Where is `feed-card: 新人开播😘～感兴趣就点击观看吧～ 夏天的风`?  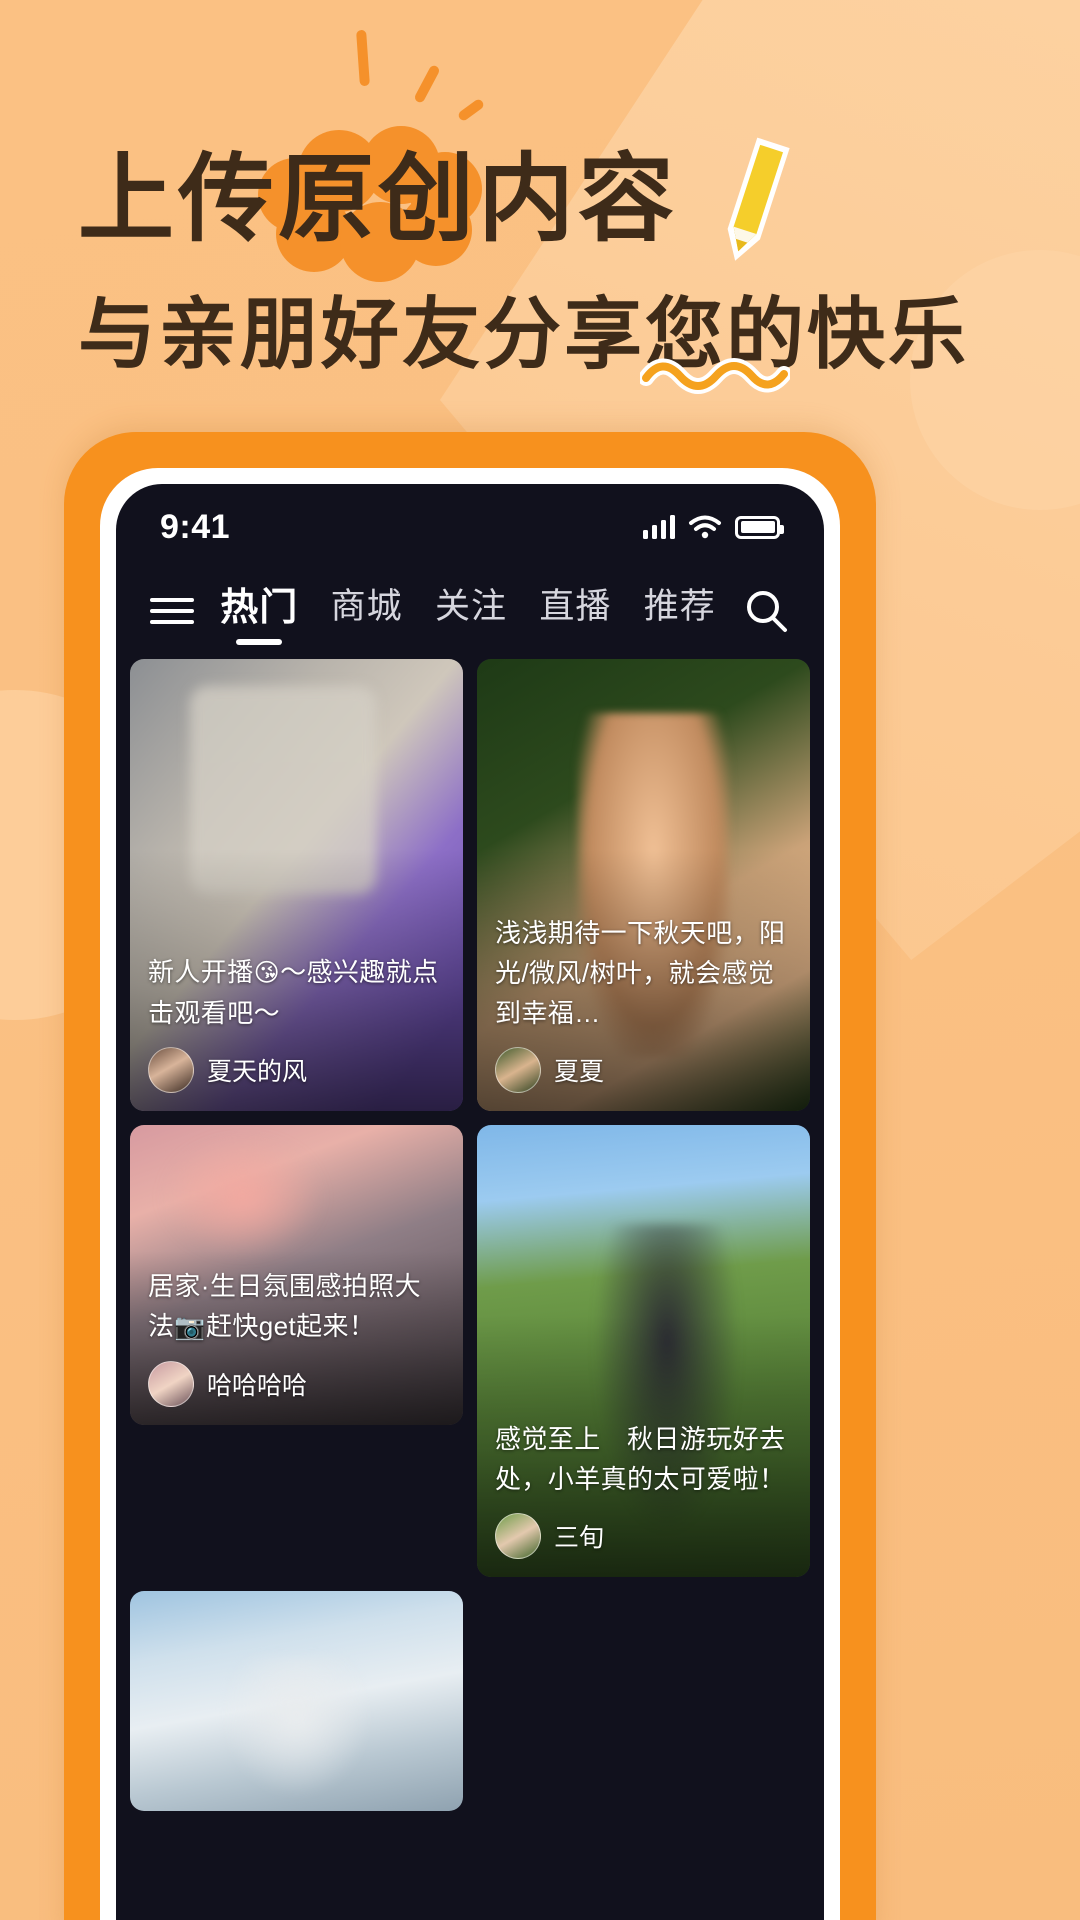
feed-card: 新人开播😘～感兴趣就点击观看吧～ 夏天的风 is located at coordinates (296, 885).